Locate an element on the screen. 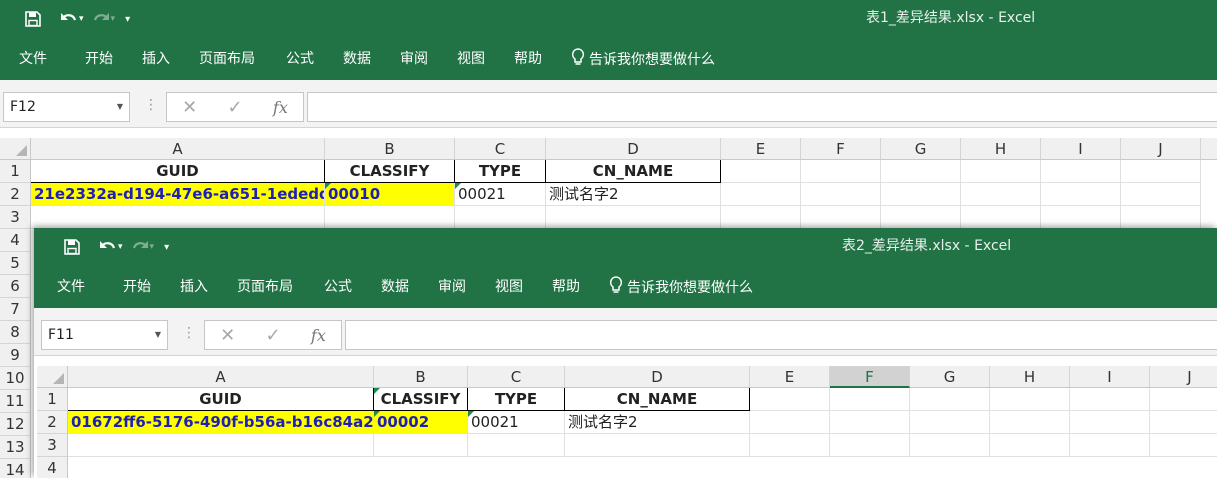 This screenshot has width=1217, height=478. row-header: 11 is located at coordinates (15, 401).